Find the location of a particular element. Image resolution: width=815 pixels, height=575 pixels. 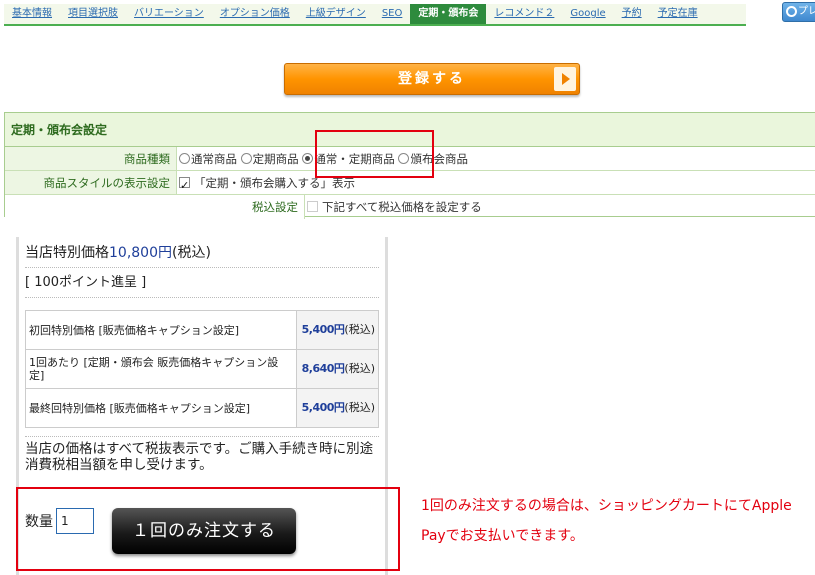

search-icon is located at coordinates (791, 11).